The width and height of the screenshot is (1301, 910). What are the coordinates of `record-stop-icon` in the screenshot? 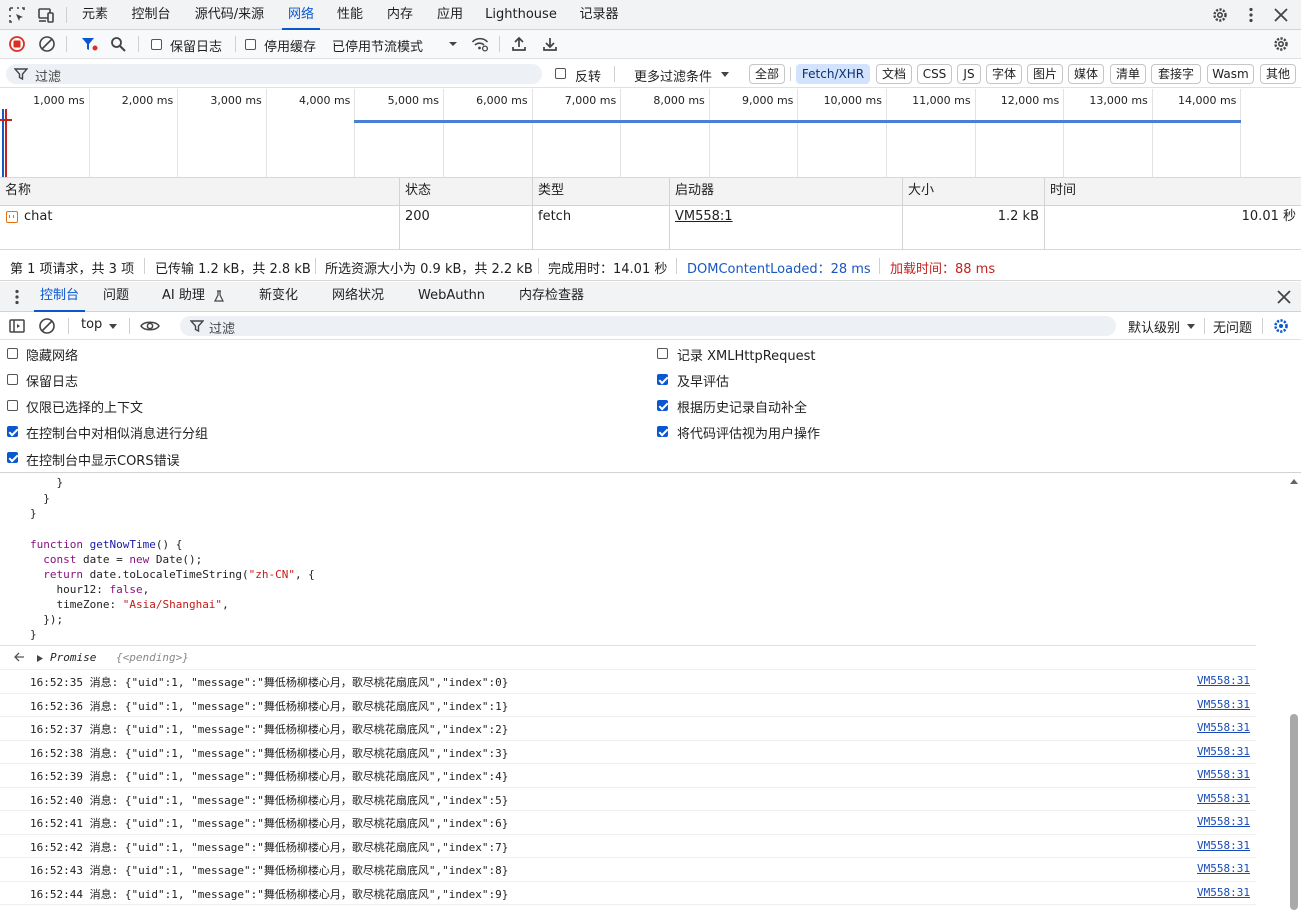 It's located at (17, 44).